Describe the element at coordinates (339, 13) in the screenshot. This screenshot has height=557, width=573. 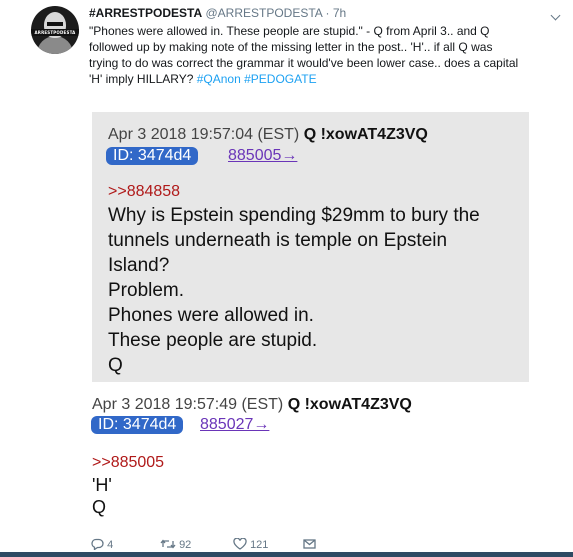
I see `tweet-time: 7h` at that location.